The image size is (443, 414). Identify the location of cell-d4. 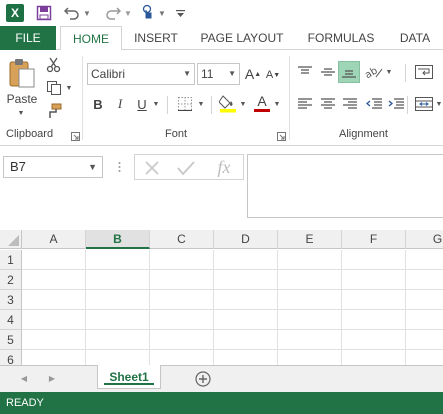
(246, 320).